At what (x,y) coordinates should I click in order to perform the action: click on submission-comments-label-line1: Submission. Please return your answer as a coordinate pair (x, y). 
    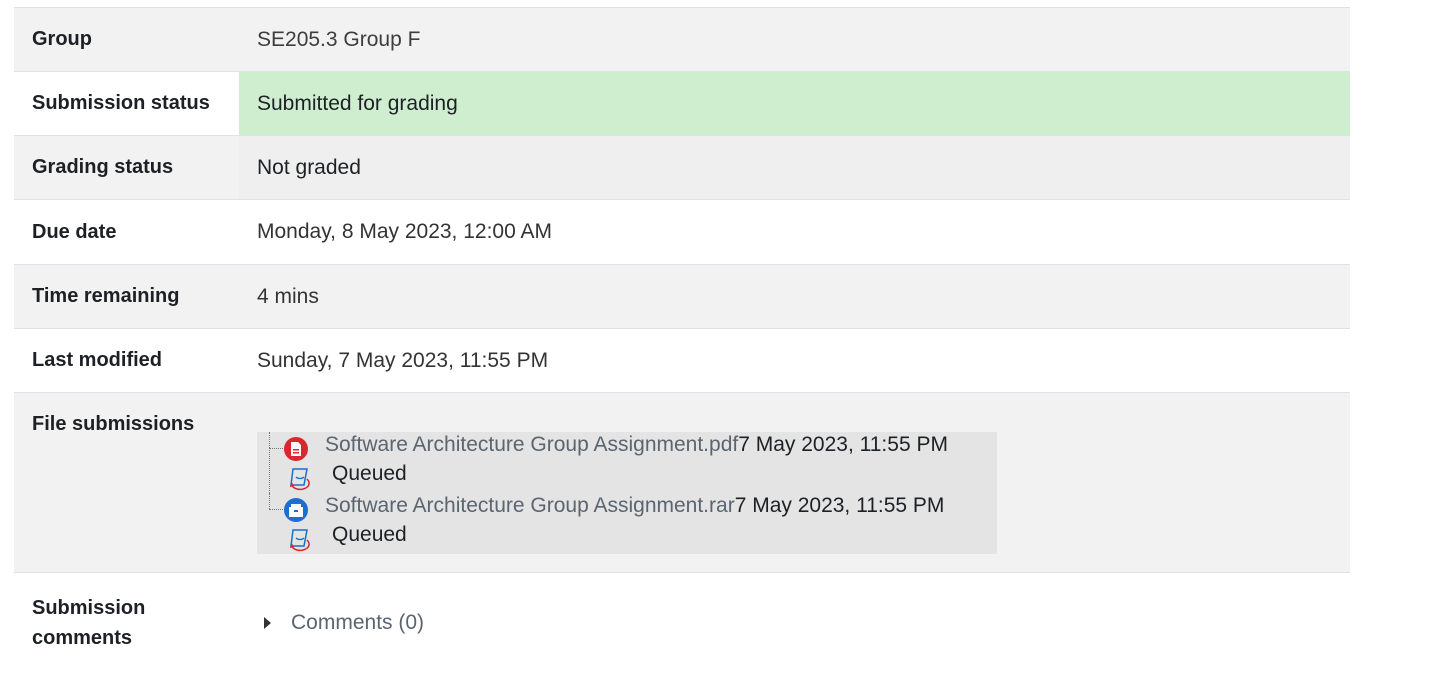
    Looking at the image, I should click on (89, 607).